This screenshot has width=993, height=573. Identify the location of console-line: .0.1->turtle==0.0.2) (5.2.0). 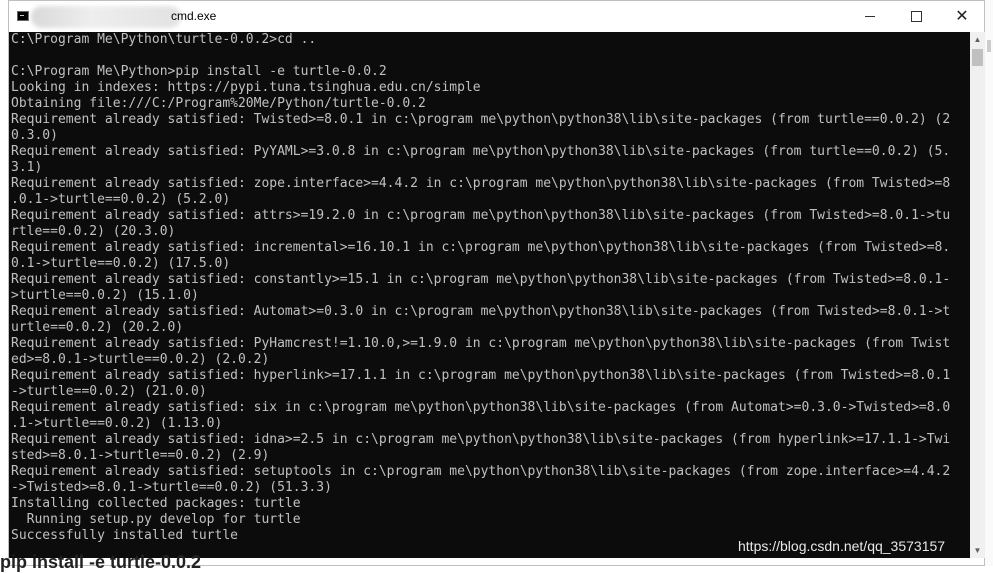
(121, 199).